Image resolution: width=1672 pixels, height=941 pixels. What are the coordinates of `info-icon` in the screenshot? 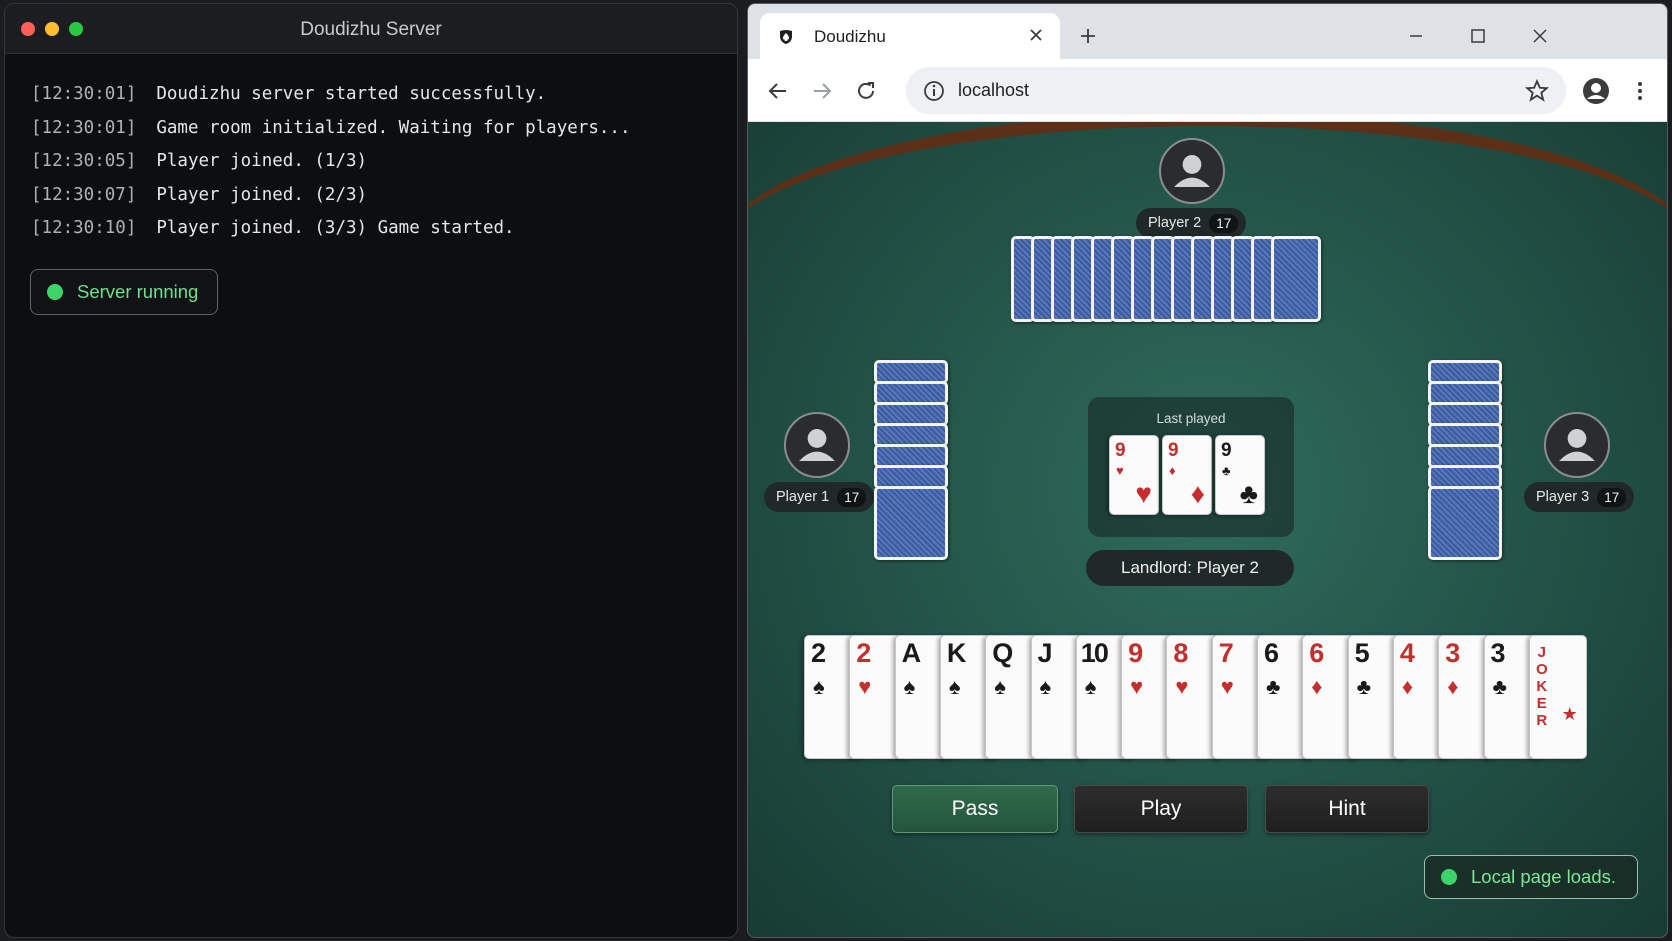 It's located at (934, 91).